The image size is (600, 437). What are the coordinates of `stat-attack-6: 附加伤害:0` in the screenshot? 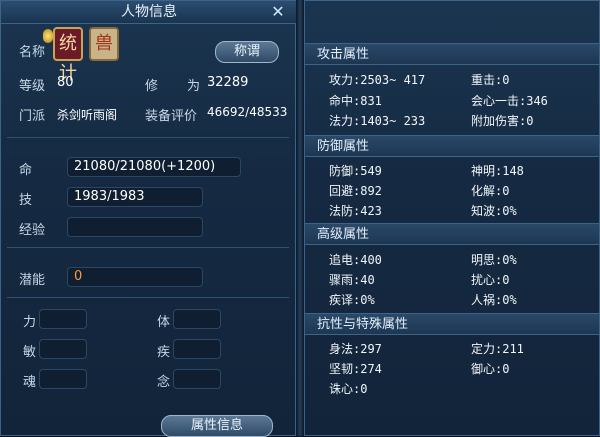 It's located at (502, 121).